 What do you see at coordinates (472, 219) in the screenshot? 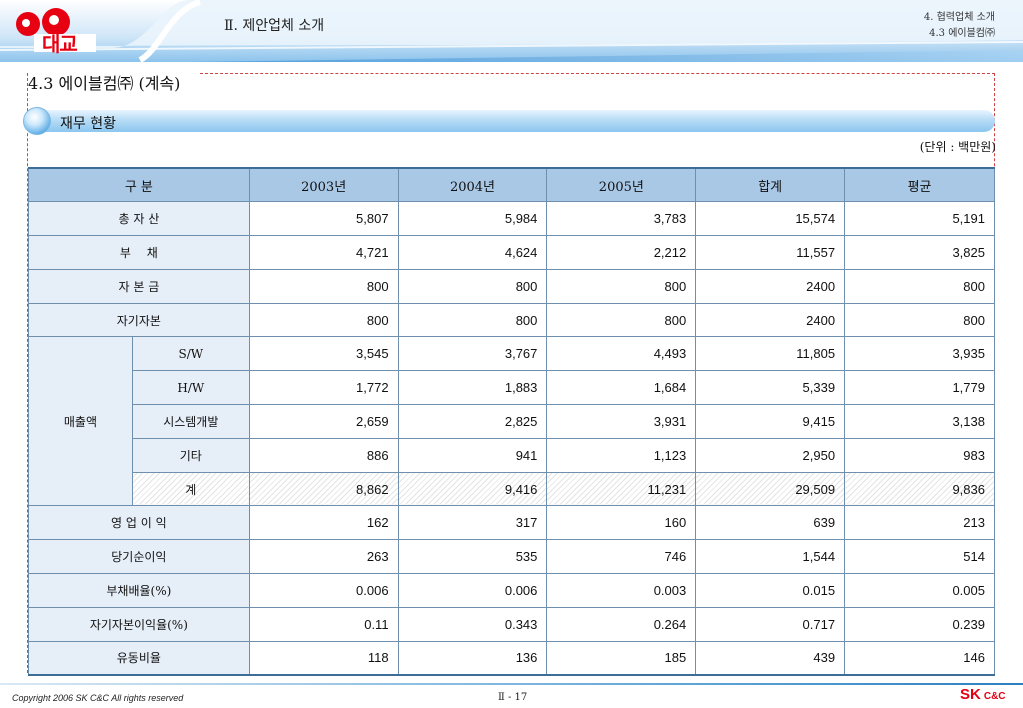
I see `cell: 5,984` at bounding box center [472, 219].